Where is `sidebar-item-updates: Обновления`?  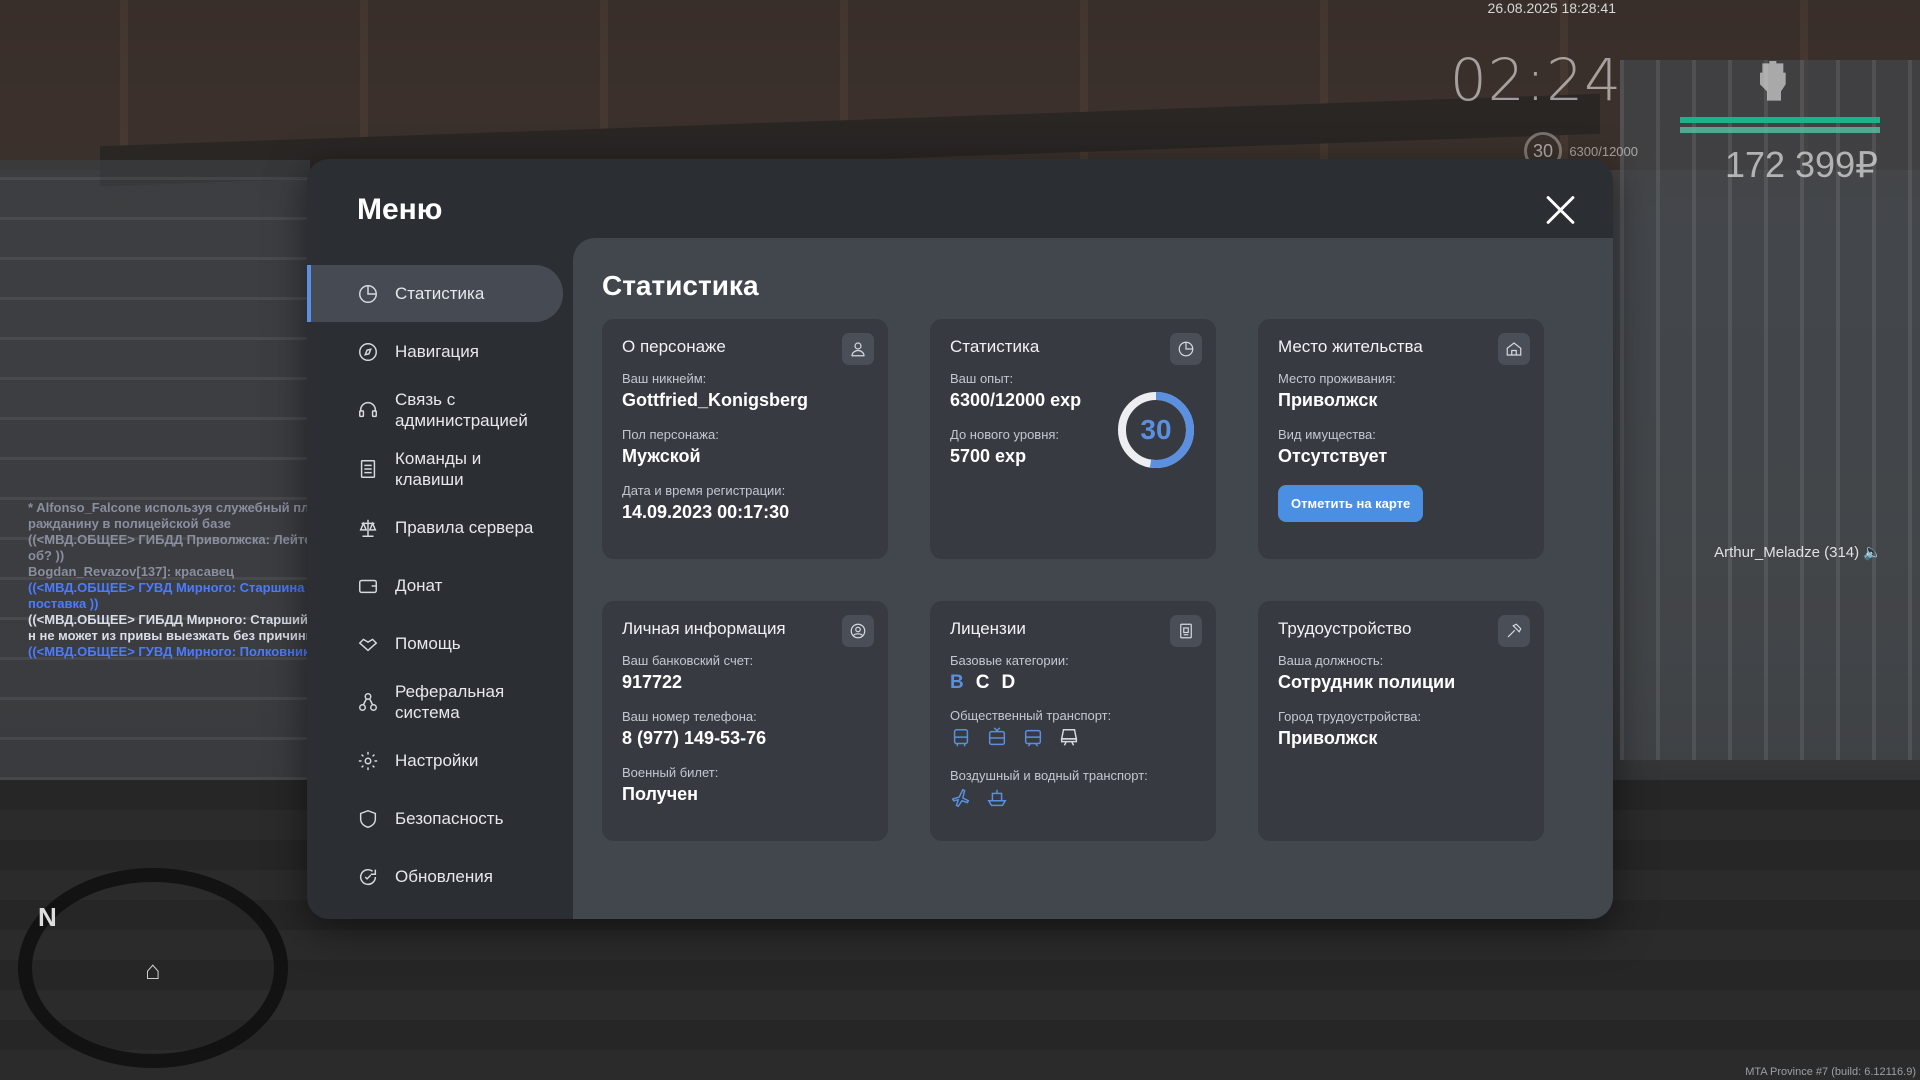
sidebar-item-updates: Обновления is located at coordinates (435, 876).